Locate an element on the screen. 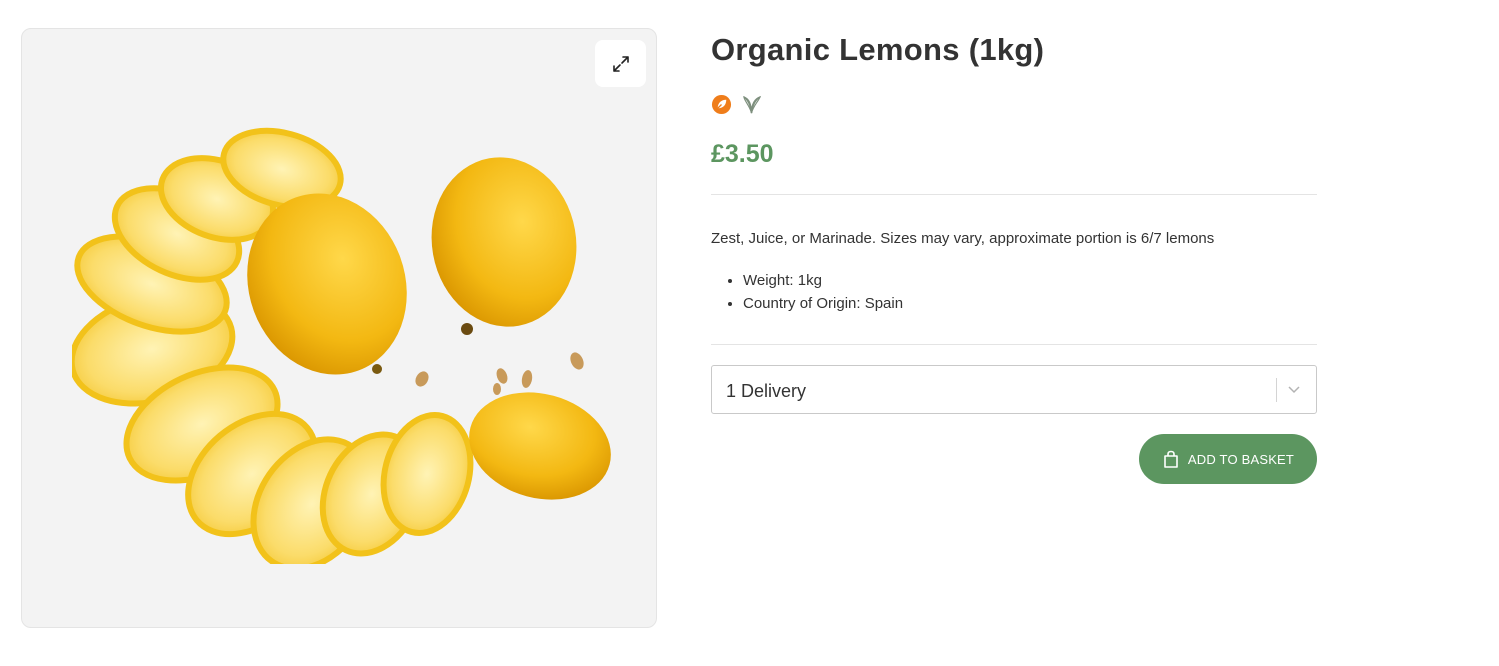  delivery-select: 1 Delivery is located at coordinates (1014, 389).